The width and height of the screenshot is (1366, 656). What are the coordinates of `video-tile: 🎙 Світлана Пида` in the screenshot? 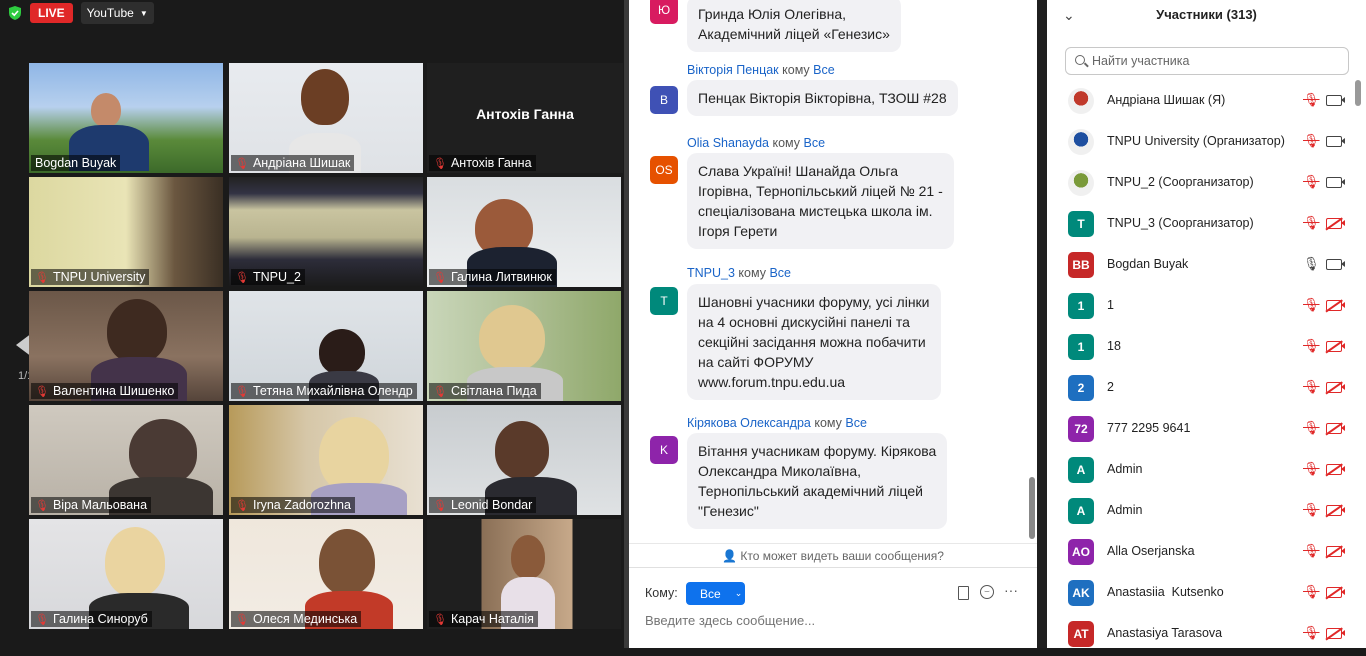 It's located at (524, 346).